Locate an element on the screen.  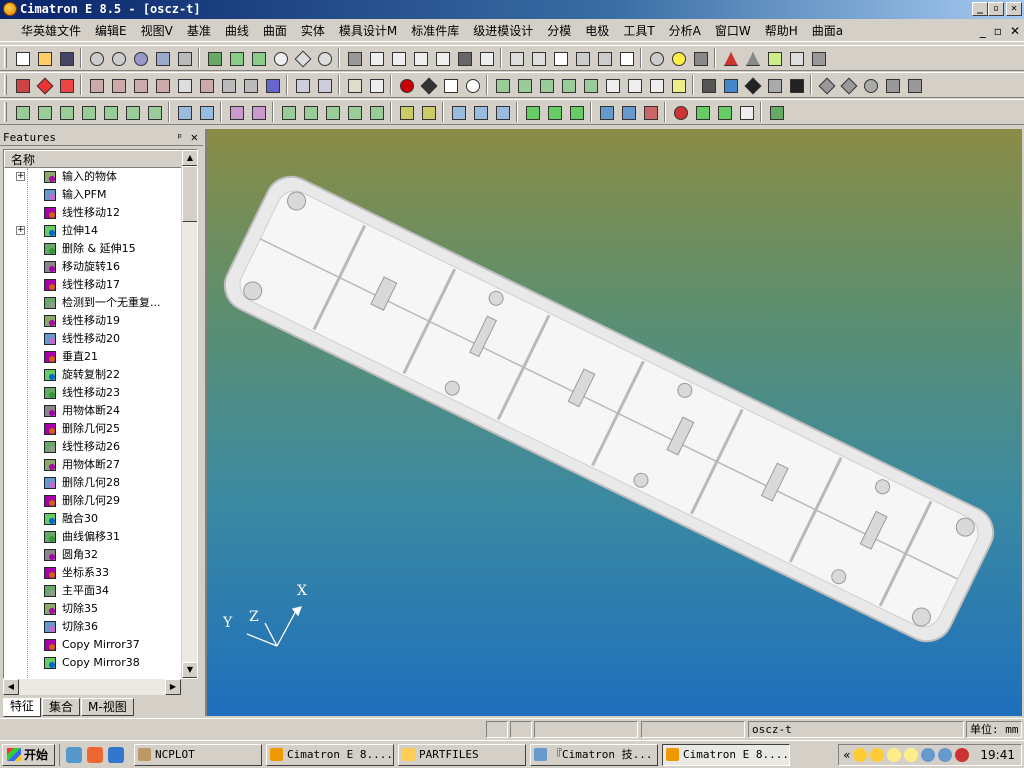
move-icon is located at coordinates (310, 112).